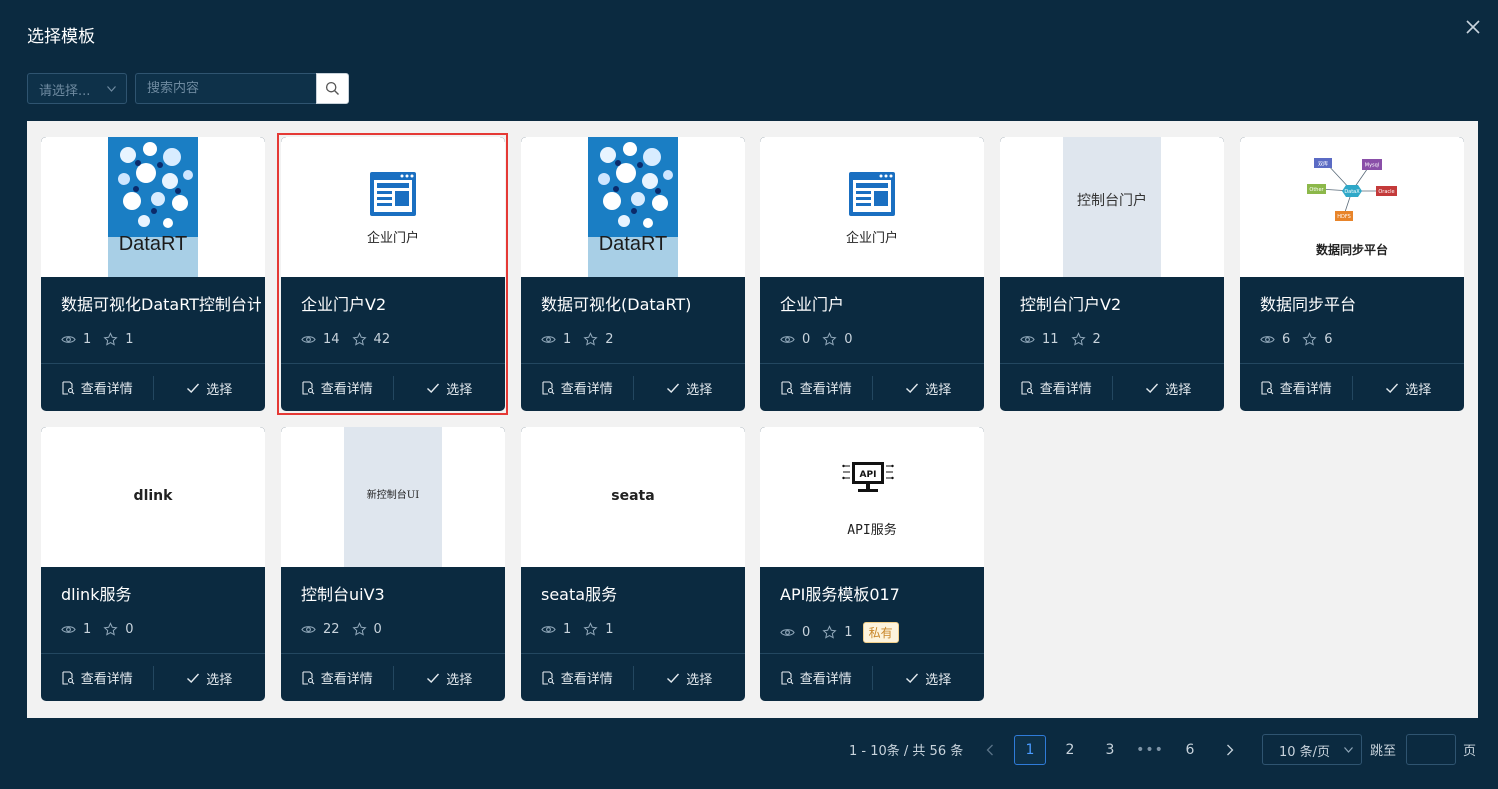 The height and width of the screenshot is (789, 1498). I want to click on search-input, so click(225, 88).